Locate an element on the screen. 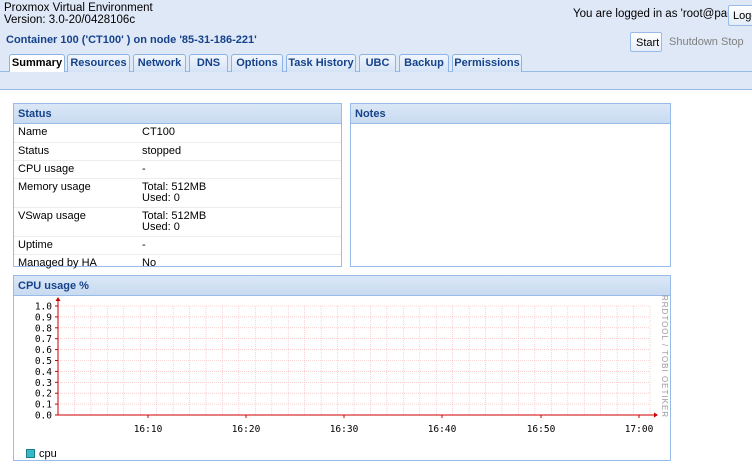 The width and height of the screenshot is (752, 470). table-row: Status stopped is located at coordinates (177, 151).